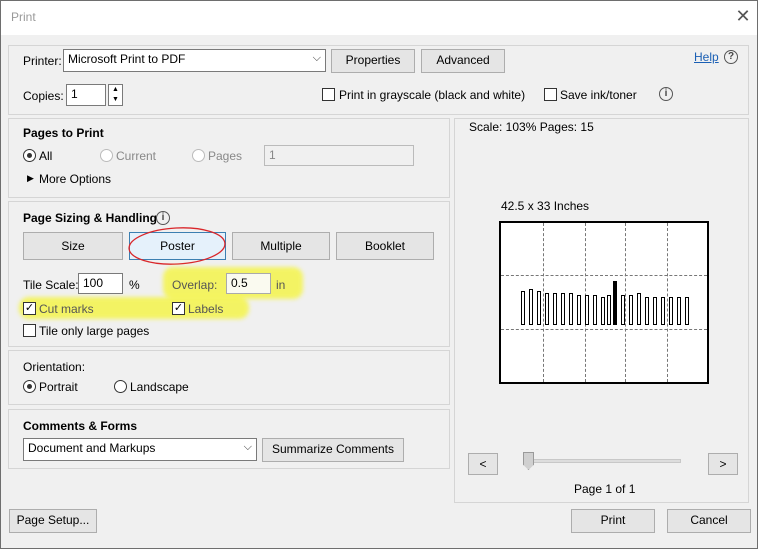  I want to click on landscape-radio, so click(120, 386).